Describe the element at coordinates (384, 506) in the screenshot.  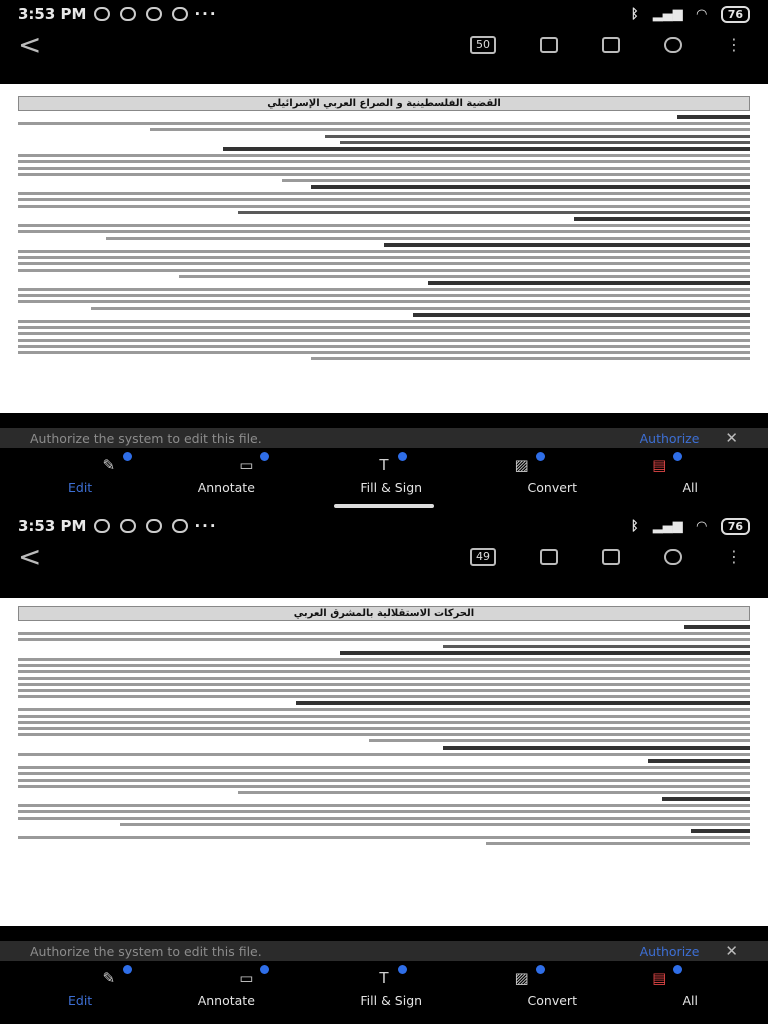
I see `home-indicator` at that location.